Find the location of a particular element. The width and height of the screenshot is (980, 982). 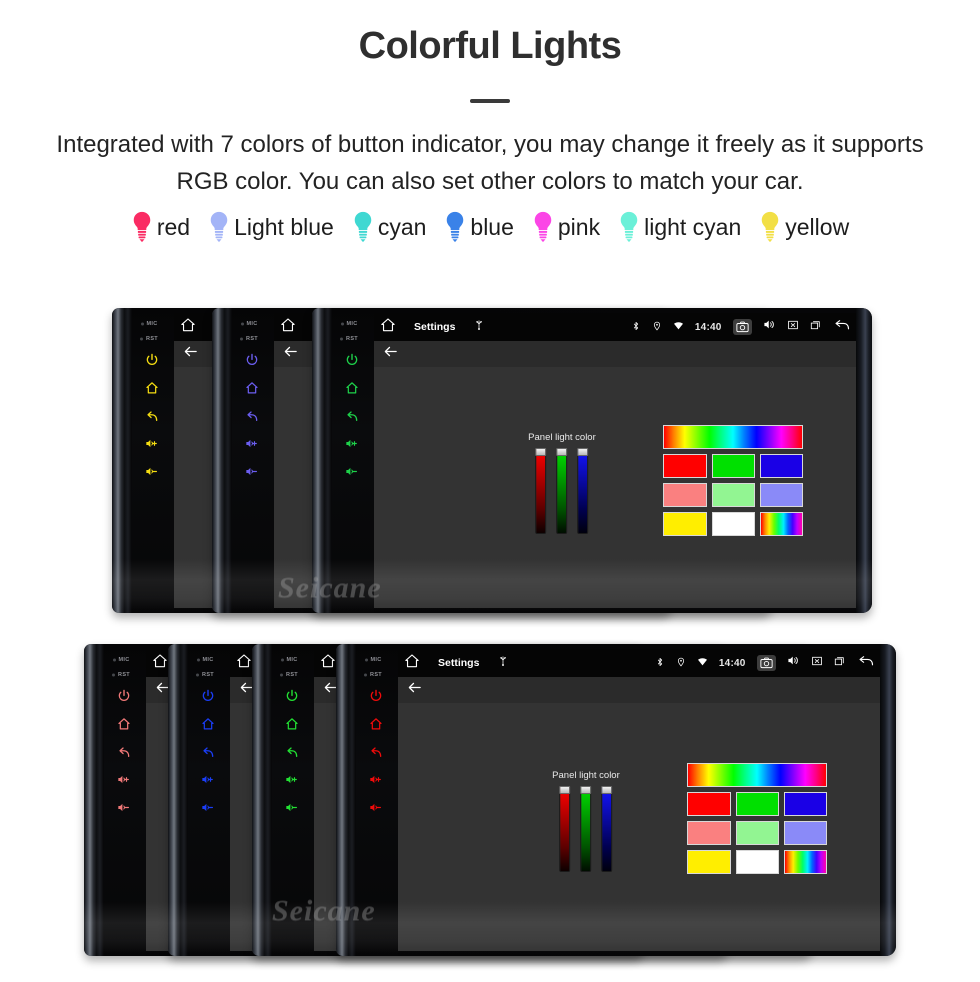

legend-item-red: red is located at coordinates (160, 227).